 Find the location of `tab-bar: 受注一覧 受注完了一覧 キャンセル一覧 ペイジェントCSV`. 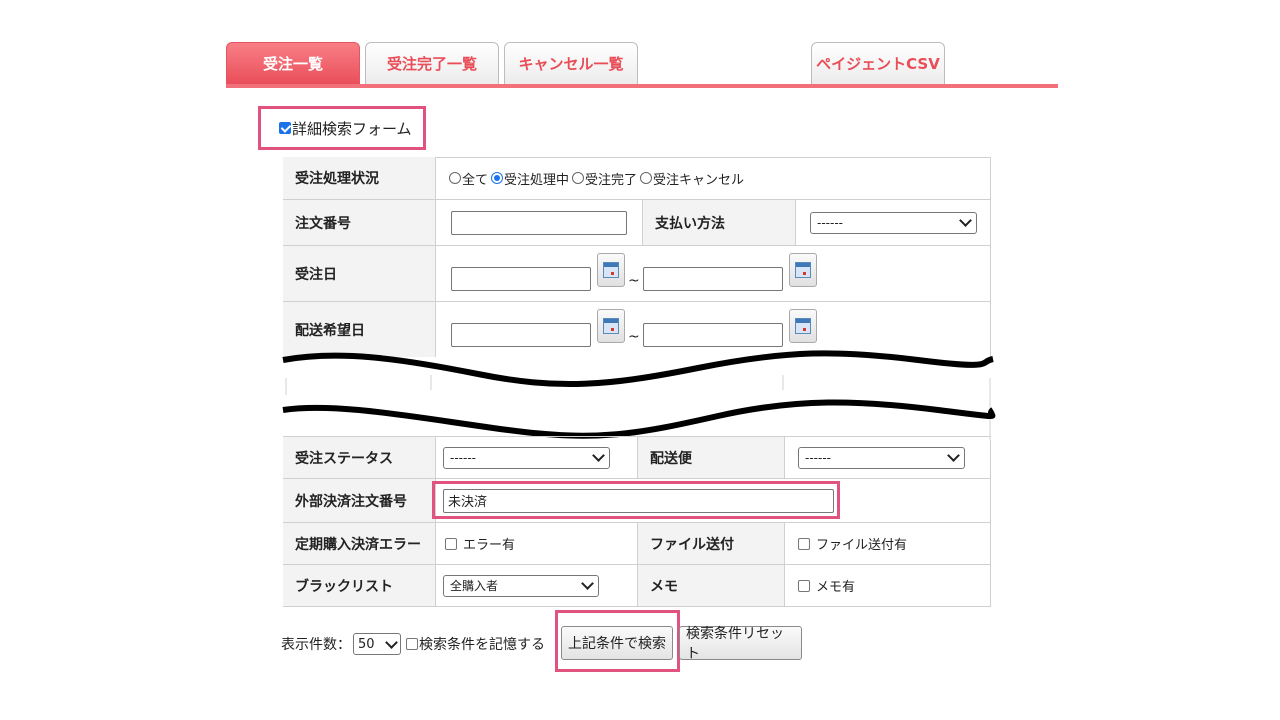

tab-bar: 受注一覧 受注完了一覧 キャンセル一覧 ペイジェントCSV is located at coordinates (642, 65).